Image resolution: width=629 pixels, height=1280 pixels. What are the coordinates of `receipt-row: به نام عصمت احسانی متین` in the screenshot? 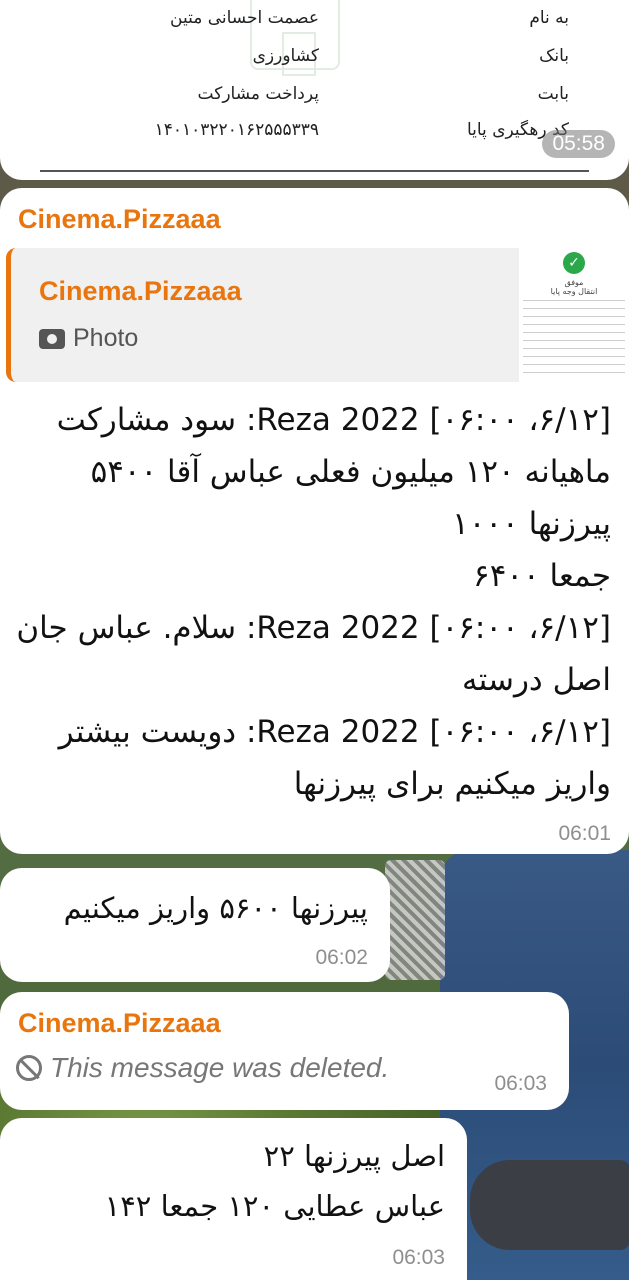 It's located at (369, 18).